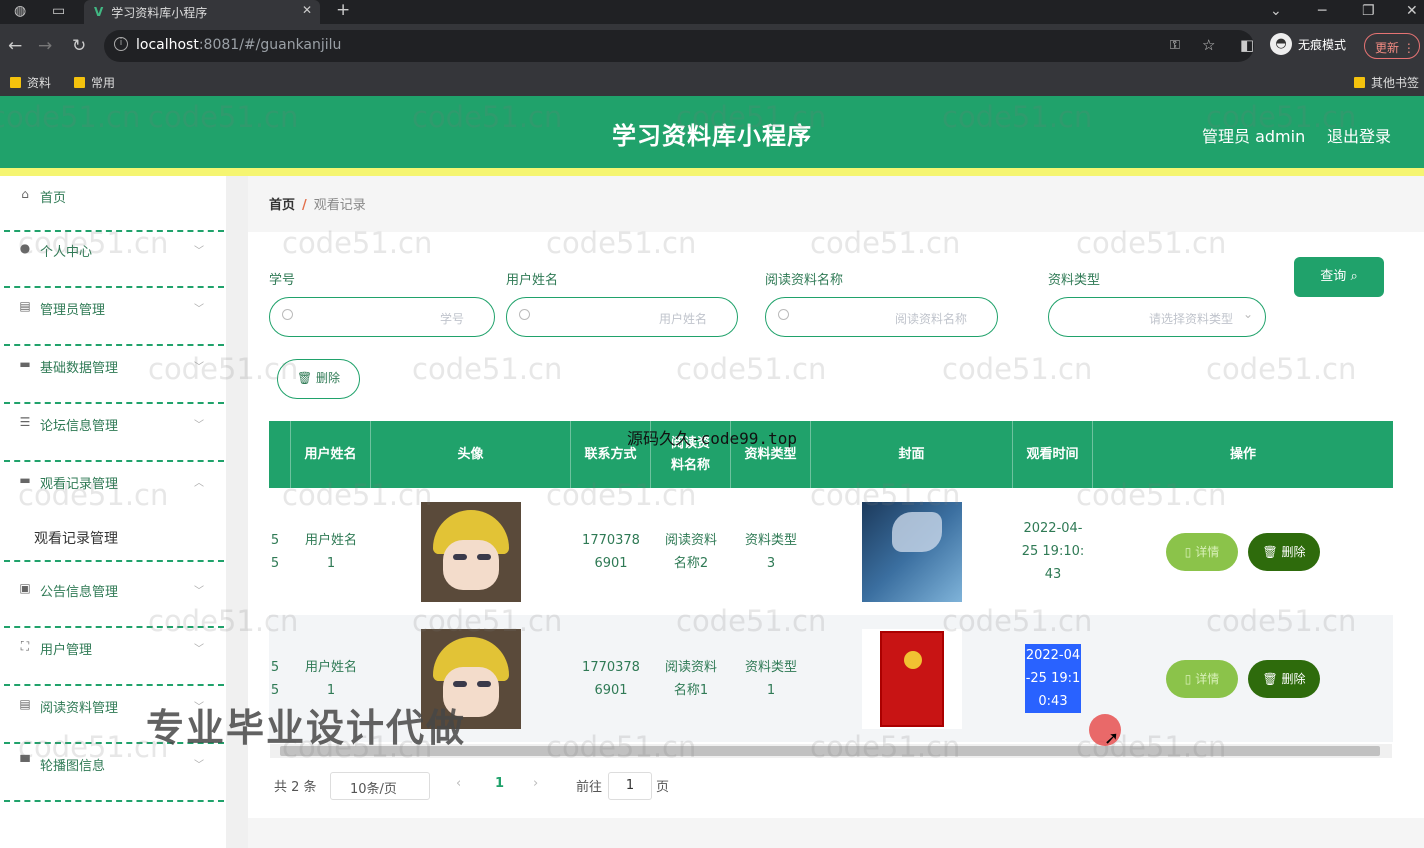 The image size is (1424, 848). What do you see at coordinates (1208, 45) in the screenshot?
I see `star-icon: ☆` at bounding box center [1208, 45].